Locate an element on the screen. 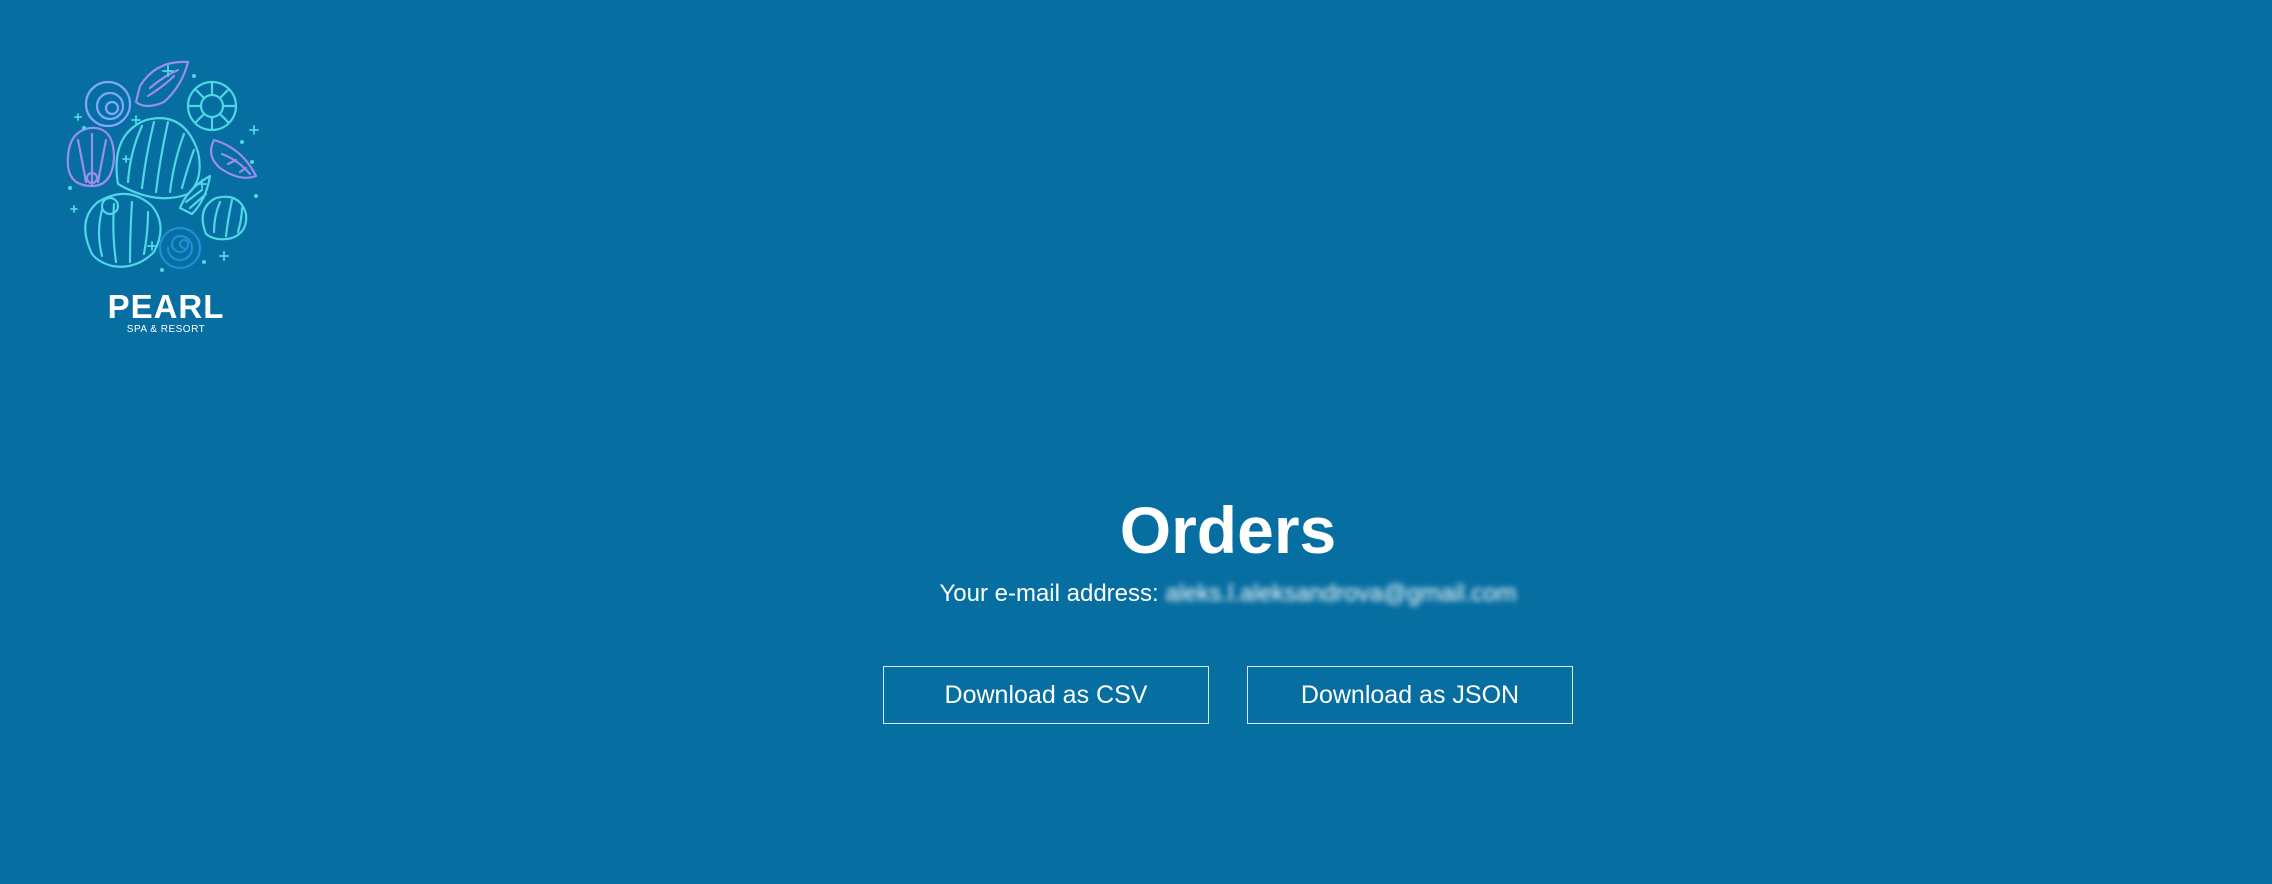 The height and width of the screenshot is (884, 2272). brand-tagline: SPA & RESORT is located at coordinates (166, 329).